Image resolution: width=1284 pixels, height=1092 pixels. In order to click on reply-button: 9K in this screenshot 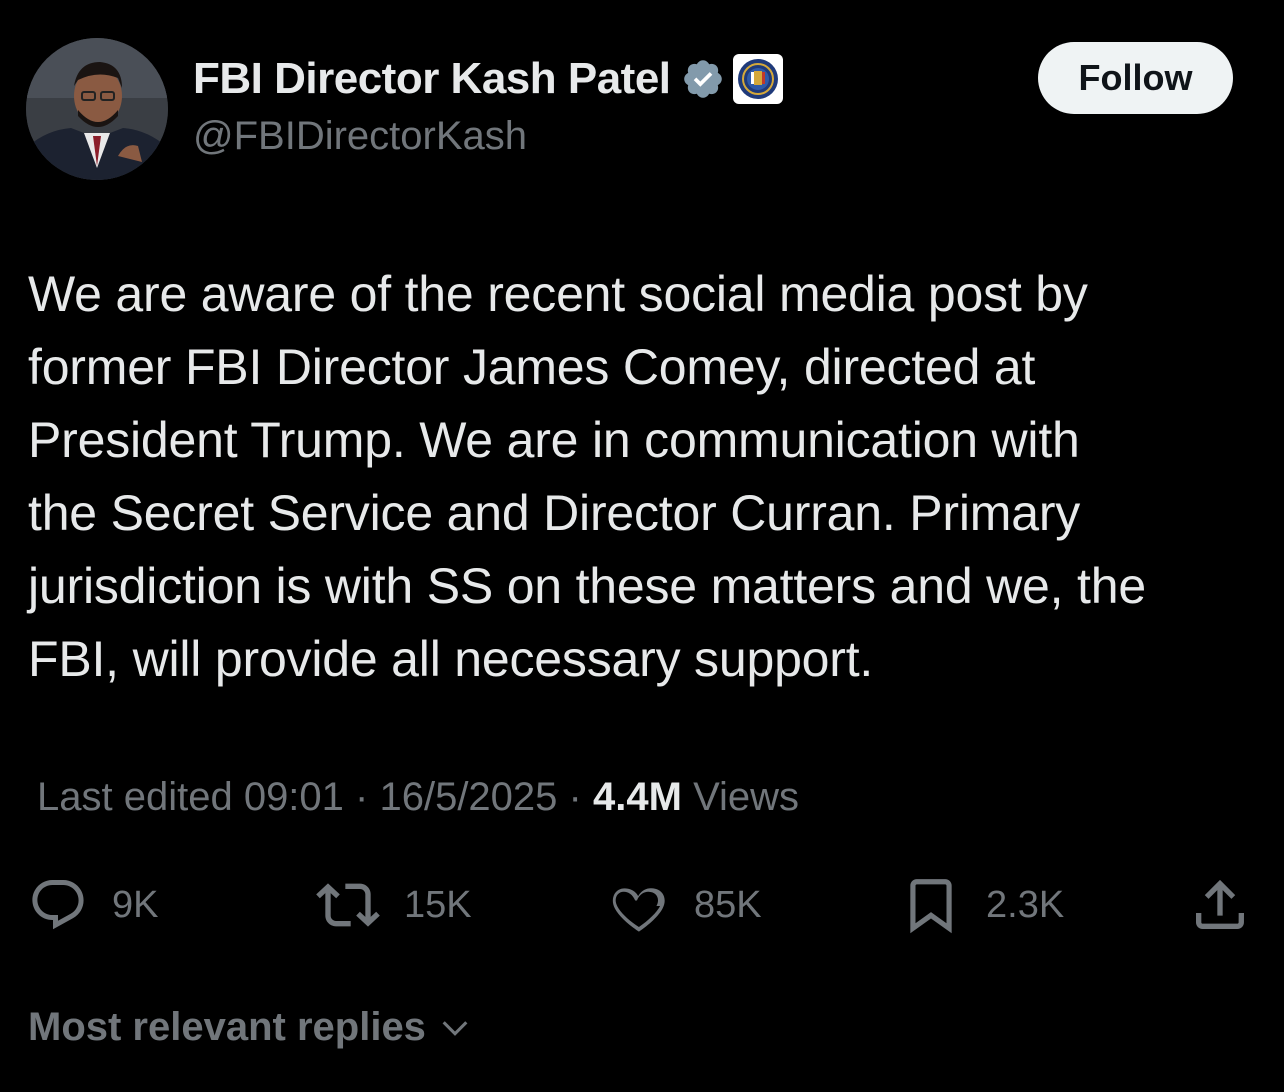, I will do `click(93, 905)`.